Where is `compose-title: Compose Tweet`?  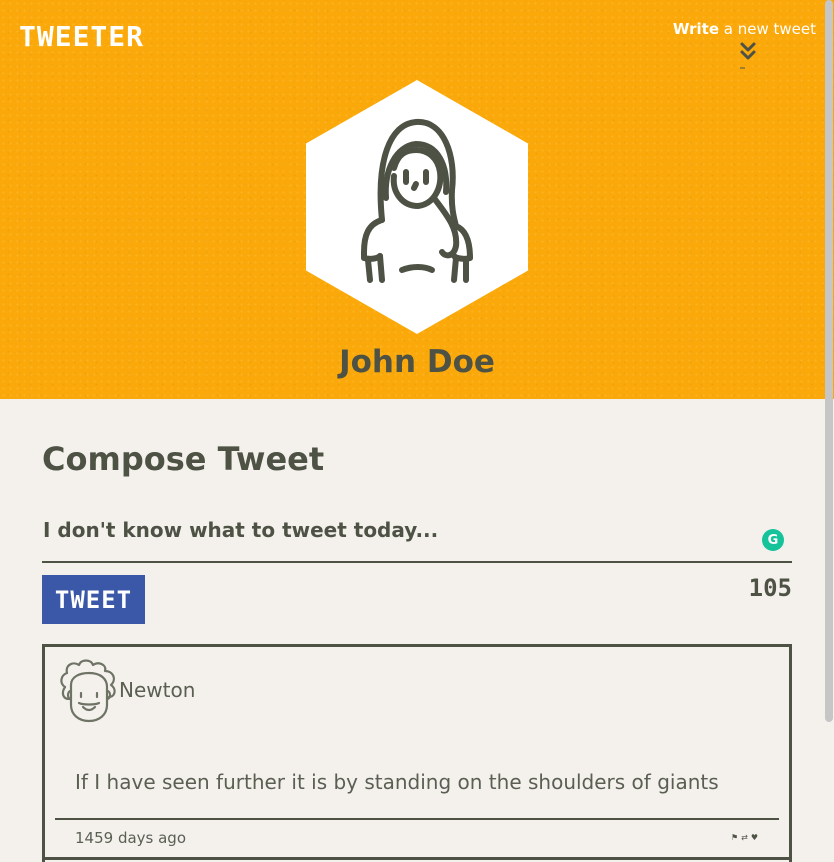
compose-title: Compose Tweet is located at coordinates (183, 459).